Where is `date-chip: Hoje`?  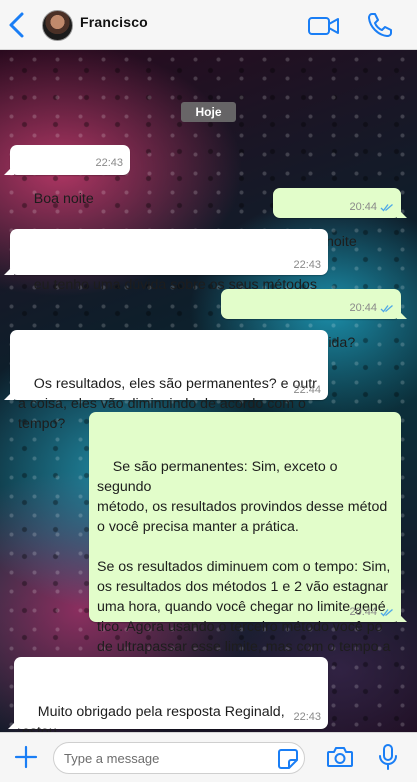
date-chip: Hoje is located at coordinates (208, 112).